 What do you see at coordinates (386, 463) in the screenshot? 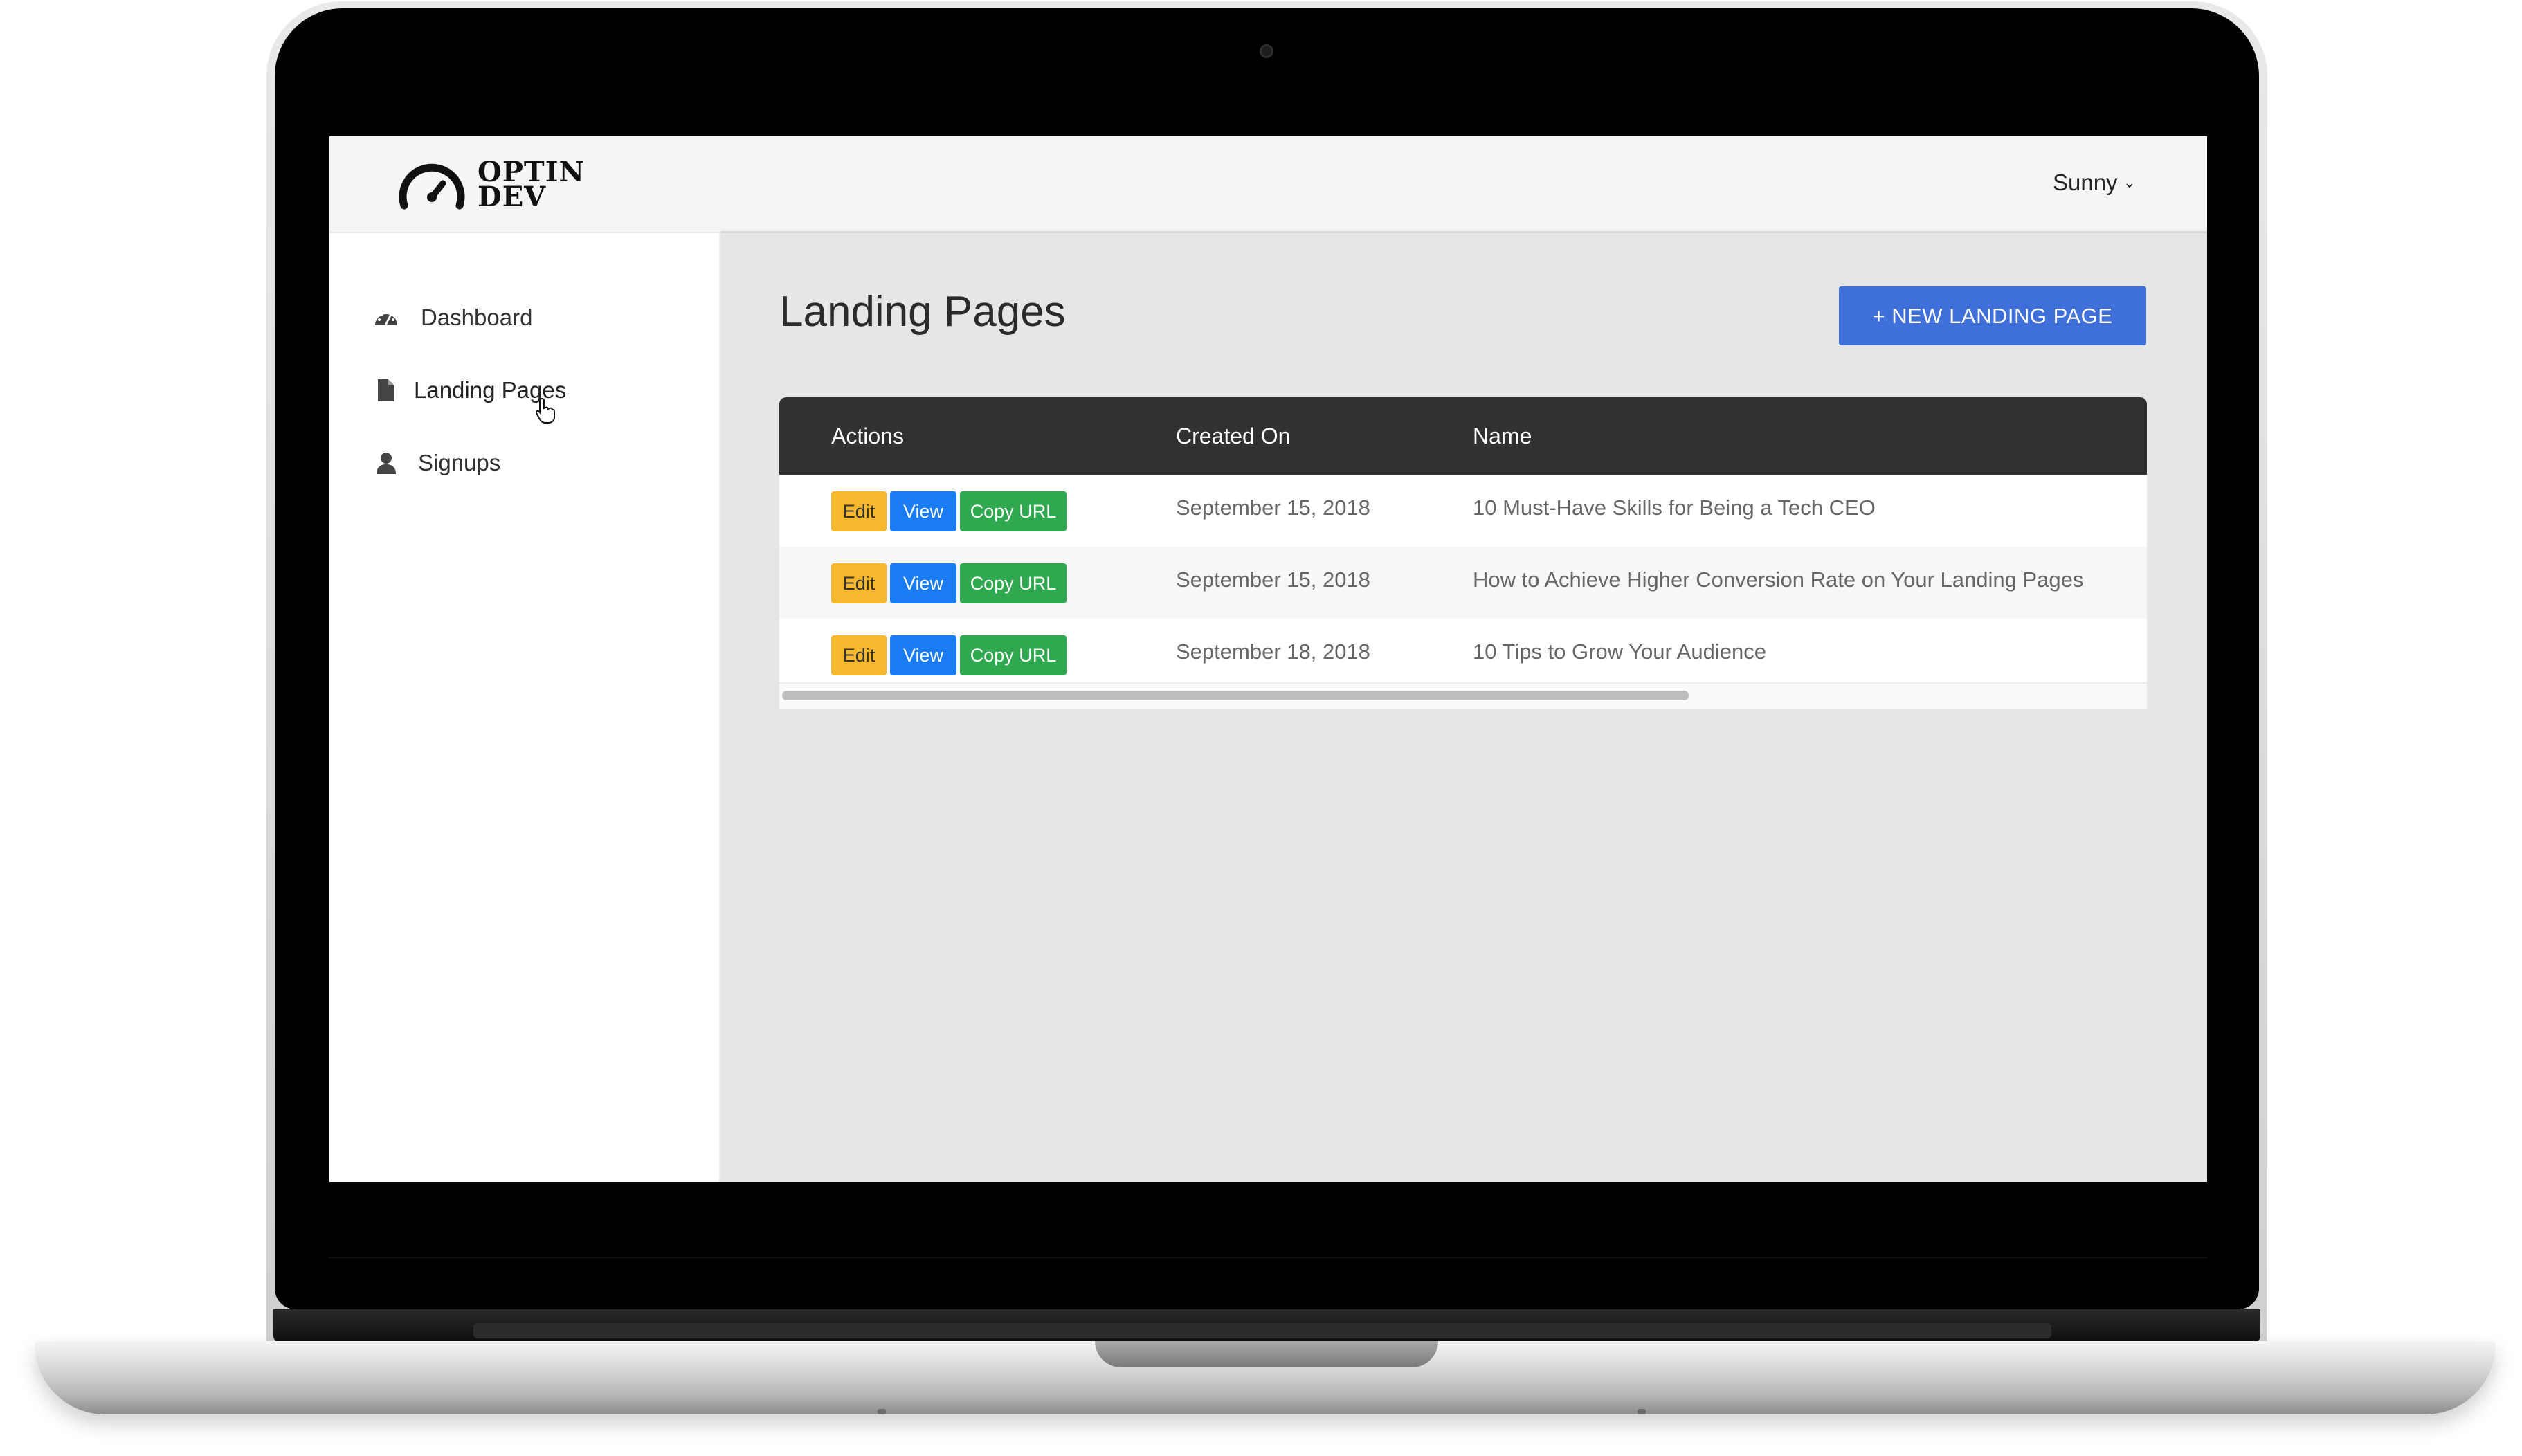
I see `user-icon` at bounding box center [386, 463].